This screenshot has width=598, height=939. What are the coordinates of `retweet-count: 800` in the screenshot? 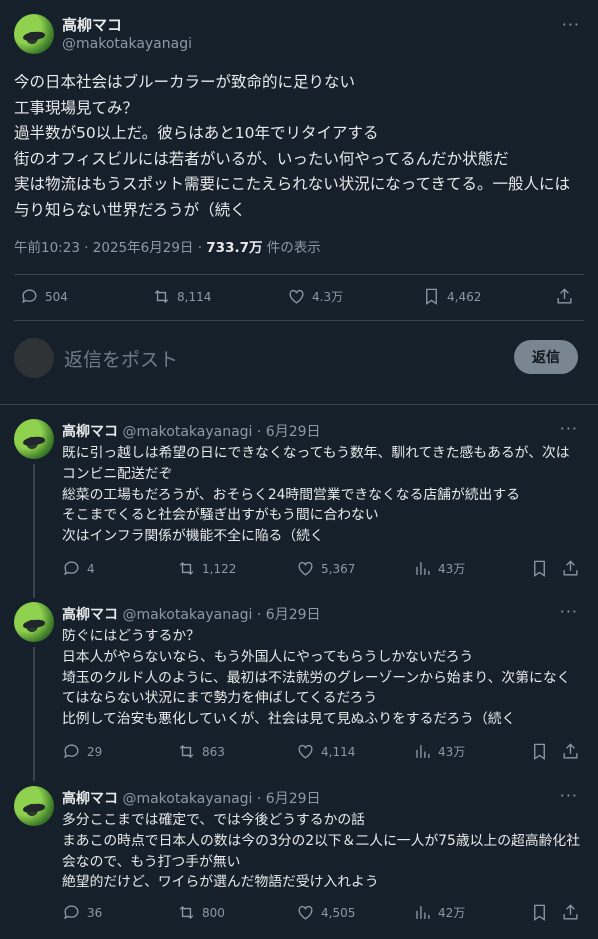 It's located at (213, 912).